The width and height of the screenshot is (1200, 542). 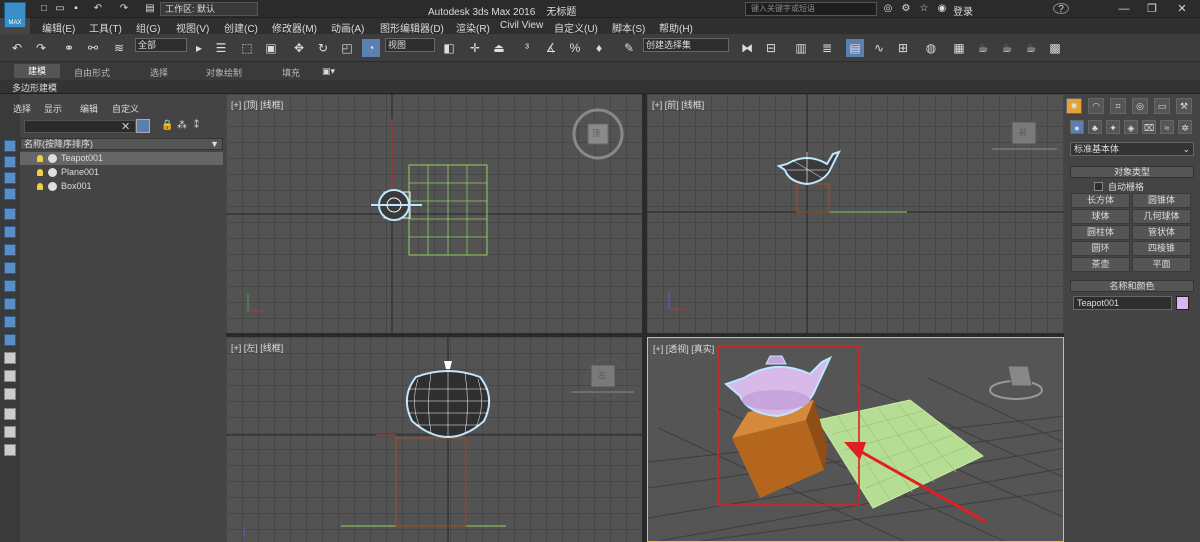 What do you see at coordinates (1098, 186) in the screenshot?
I see `autogrid-checkbox` at bounding box center [1098, 186].